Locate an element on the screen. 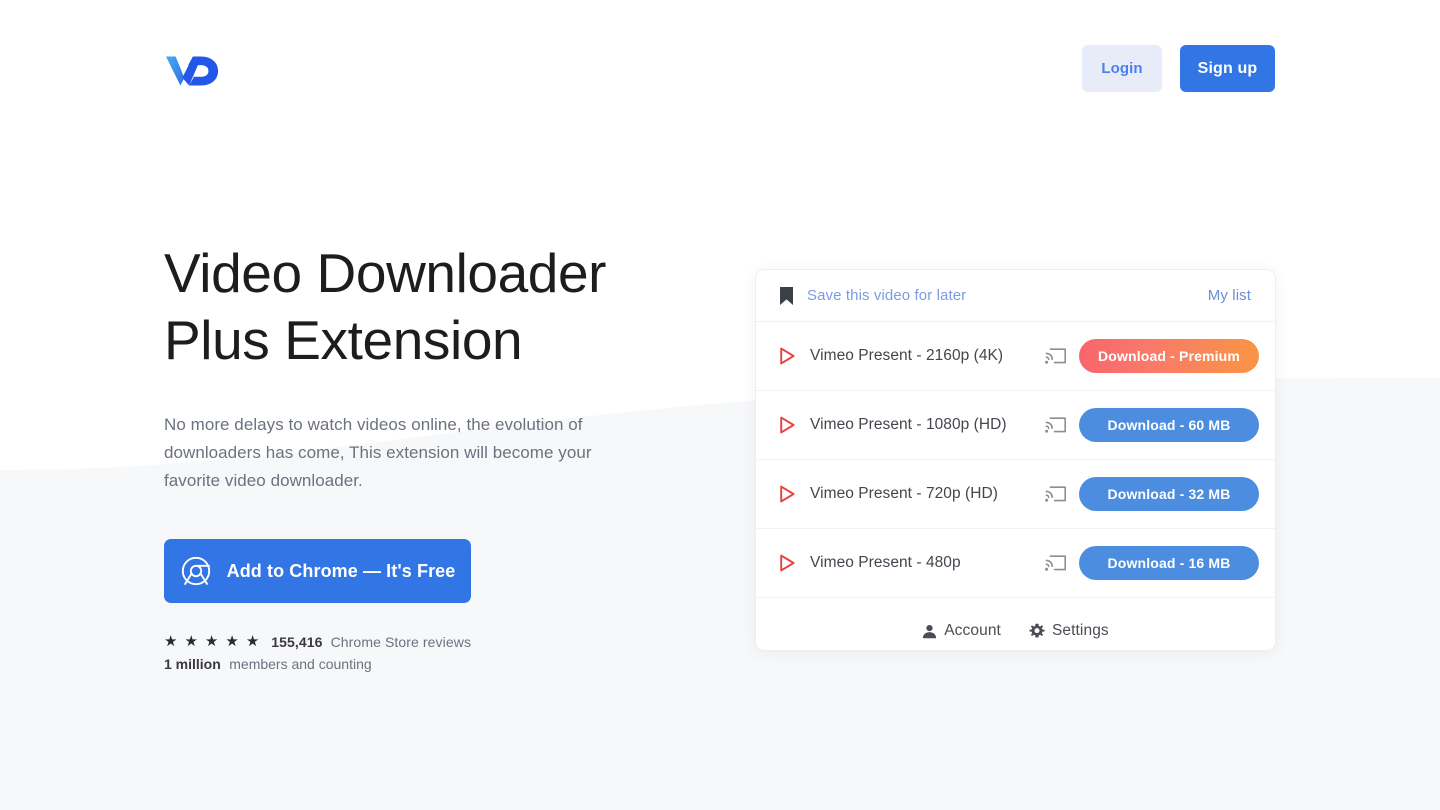 This screenshot has width=1440, height=810. download-button: Download - 32 MB is located at coordinates (1169, 494).